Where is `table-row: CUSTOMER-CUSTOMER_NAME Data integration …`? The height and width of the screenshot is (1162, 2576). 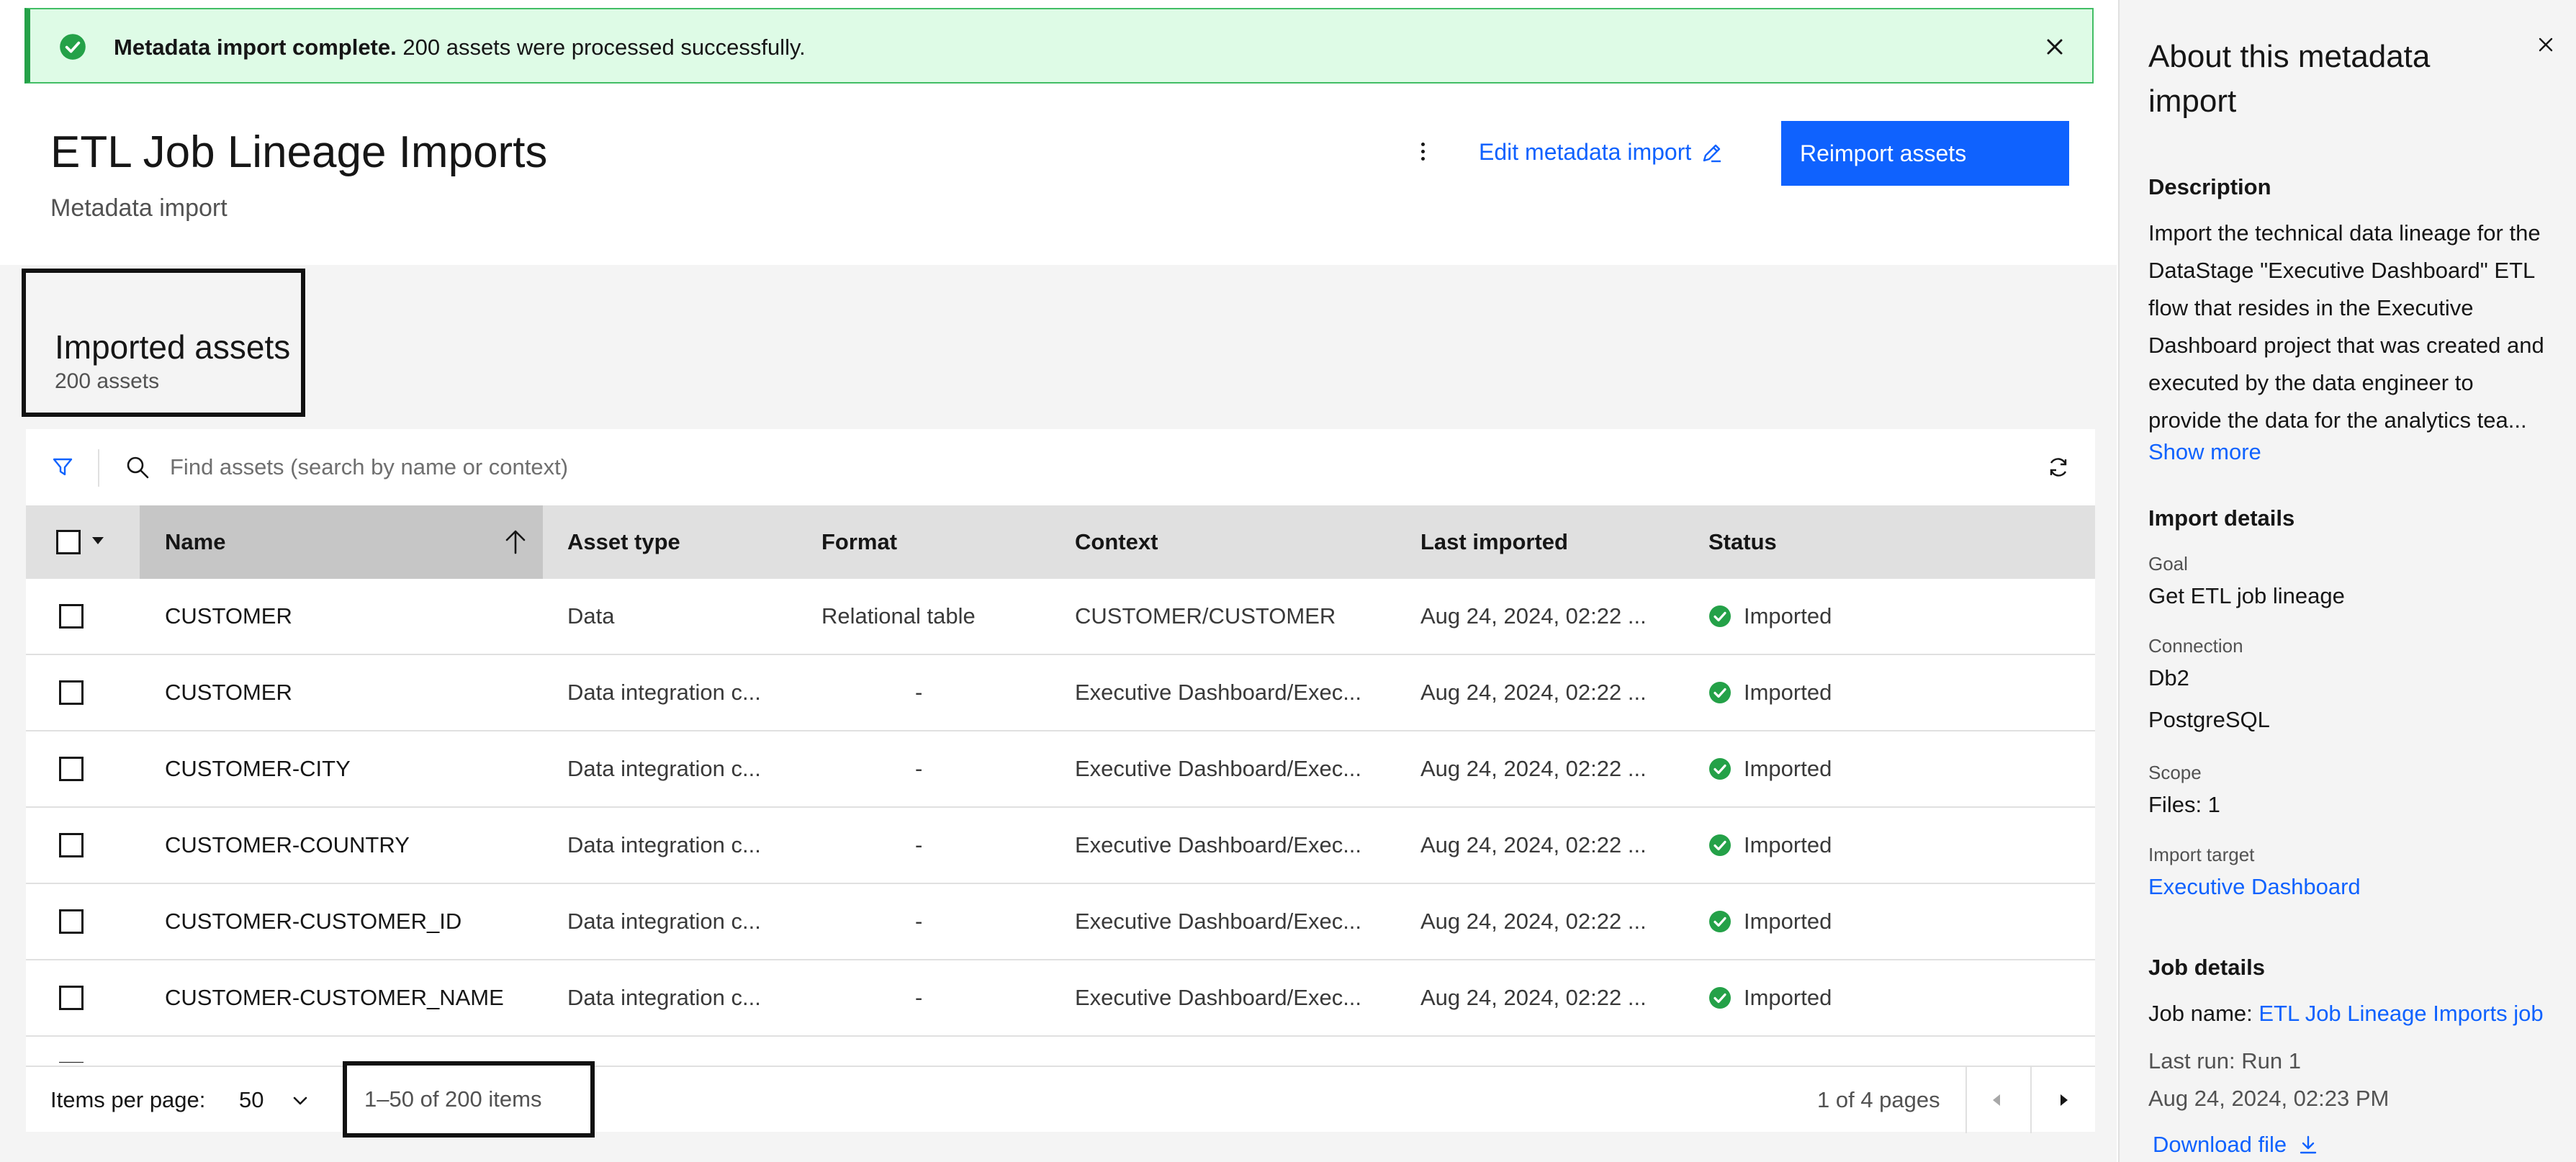
table-row: CUSTOMER-CUSTOMER_NAME Data integration … is located at coordinates (1060, 998).